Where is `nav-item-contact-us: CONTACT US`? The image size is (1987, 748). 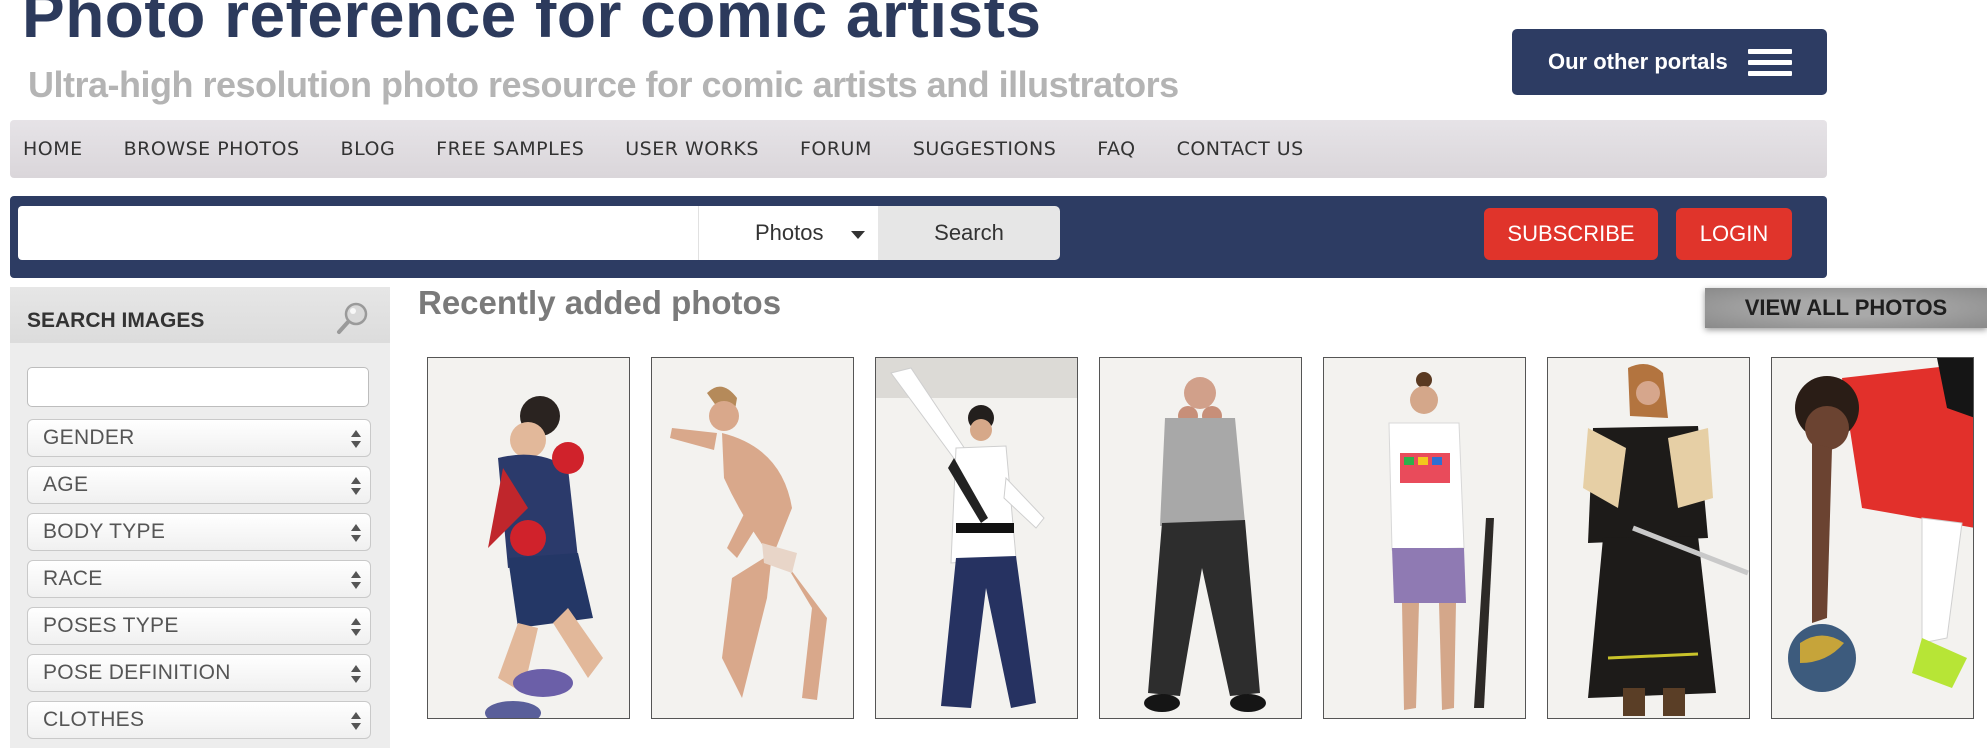 nav-item-contact-us: CONTACT US is located at coordinates (1240, 149).